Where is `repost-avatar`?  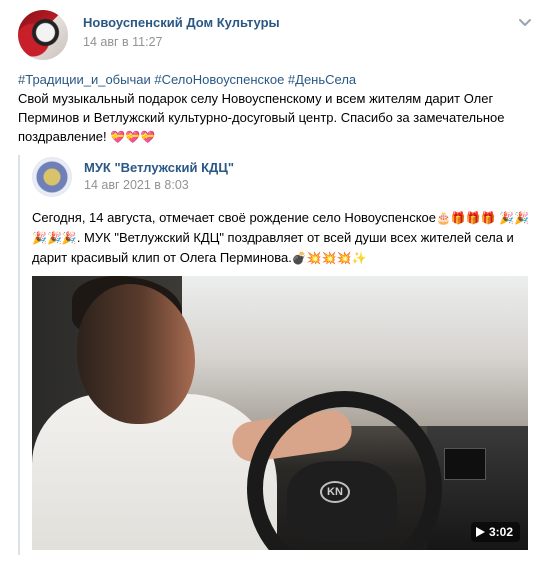
repost-avatar is located at coordinates (52, 177).